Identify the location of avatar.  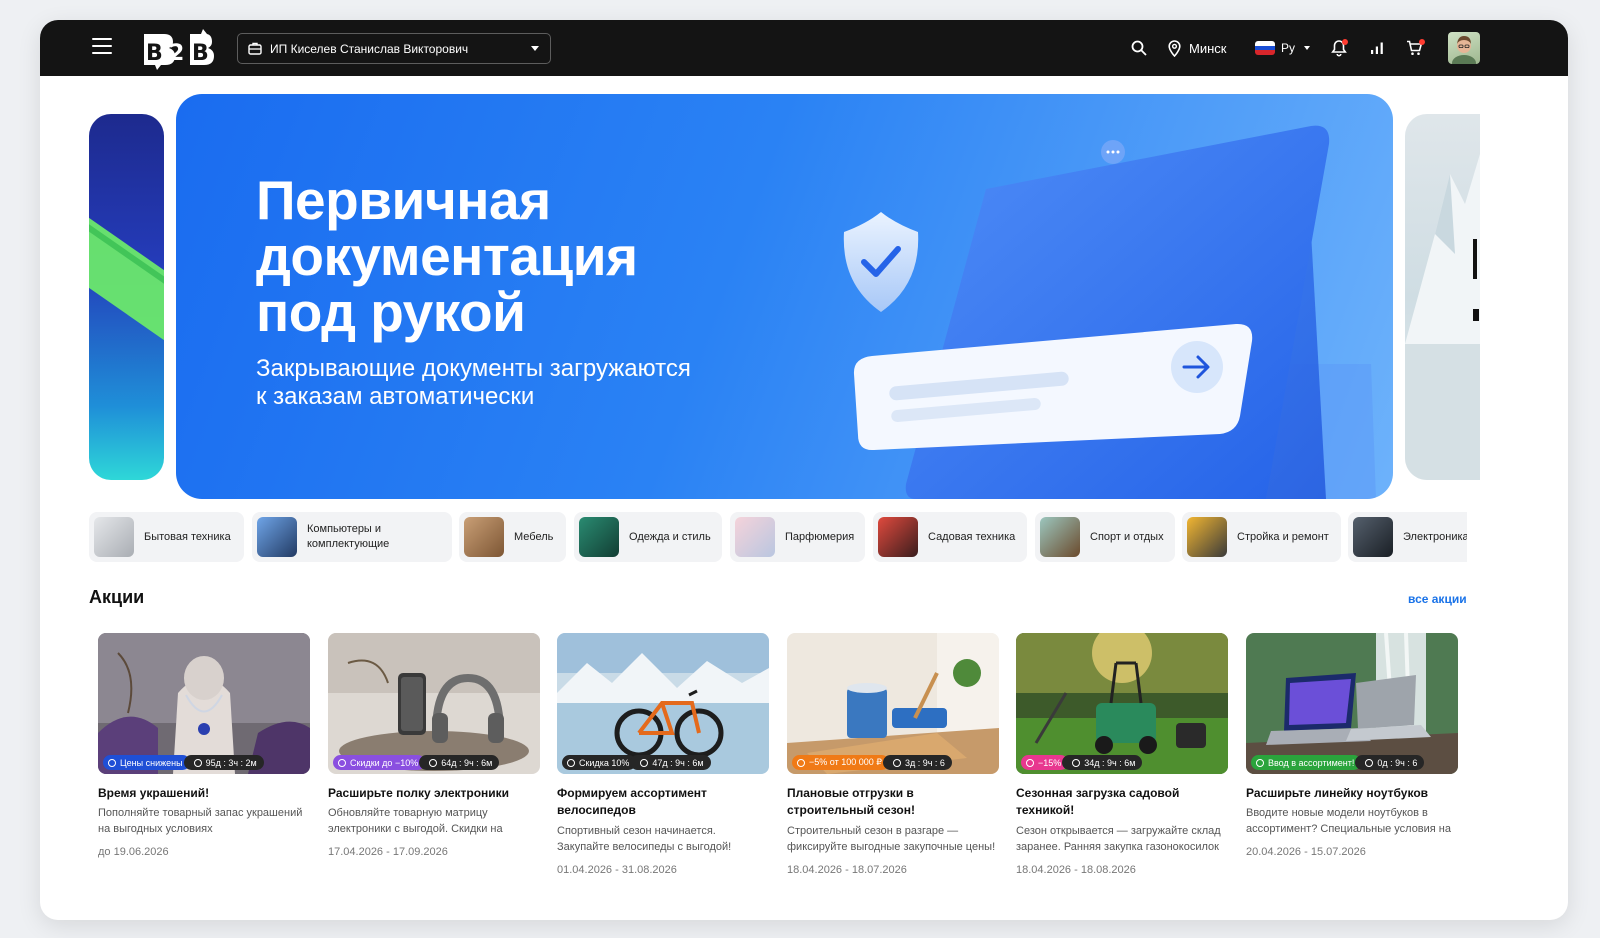
(1464, 48).